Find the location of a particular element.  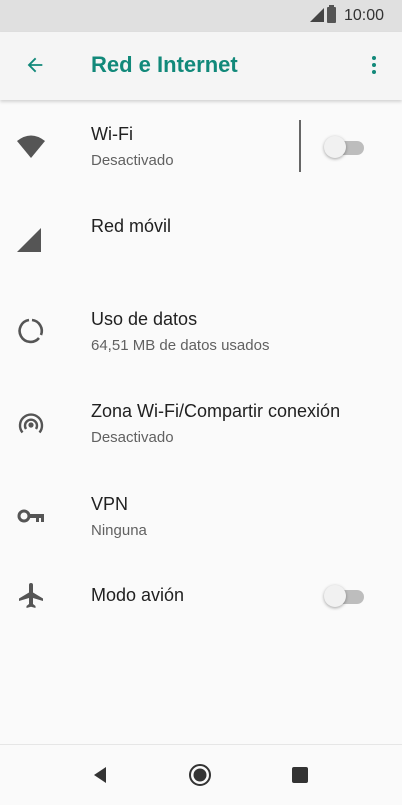

airplane-mode-label: Modo avión is located at coordinates (138, 595).